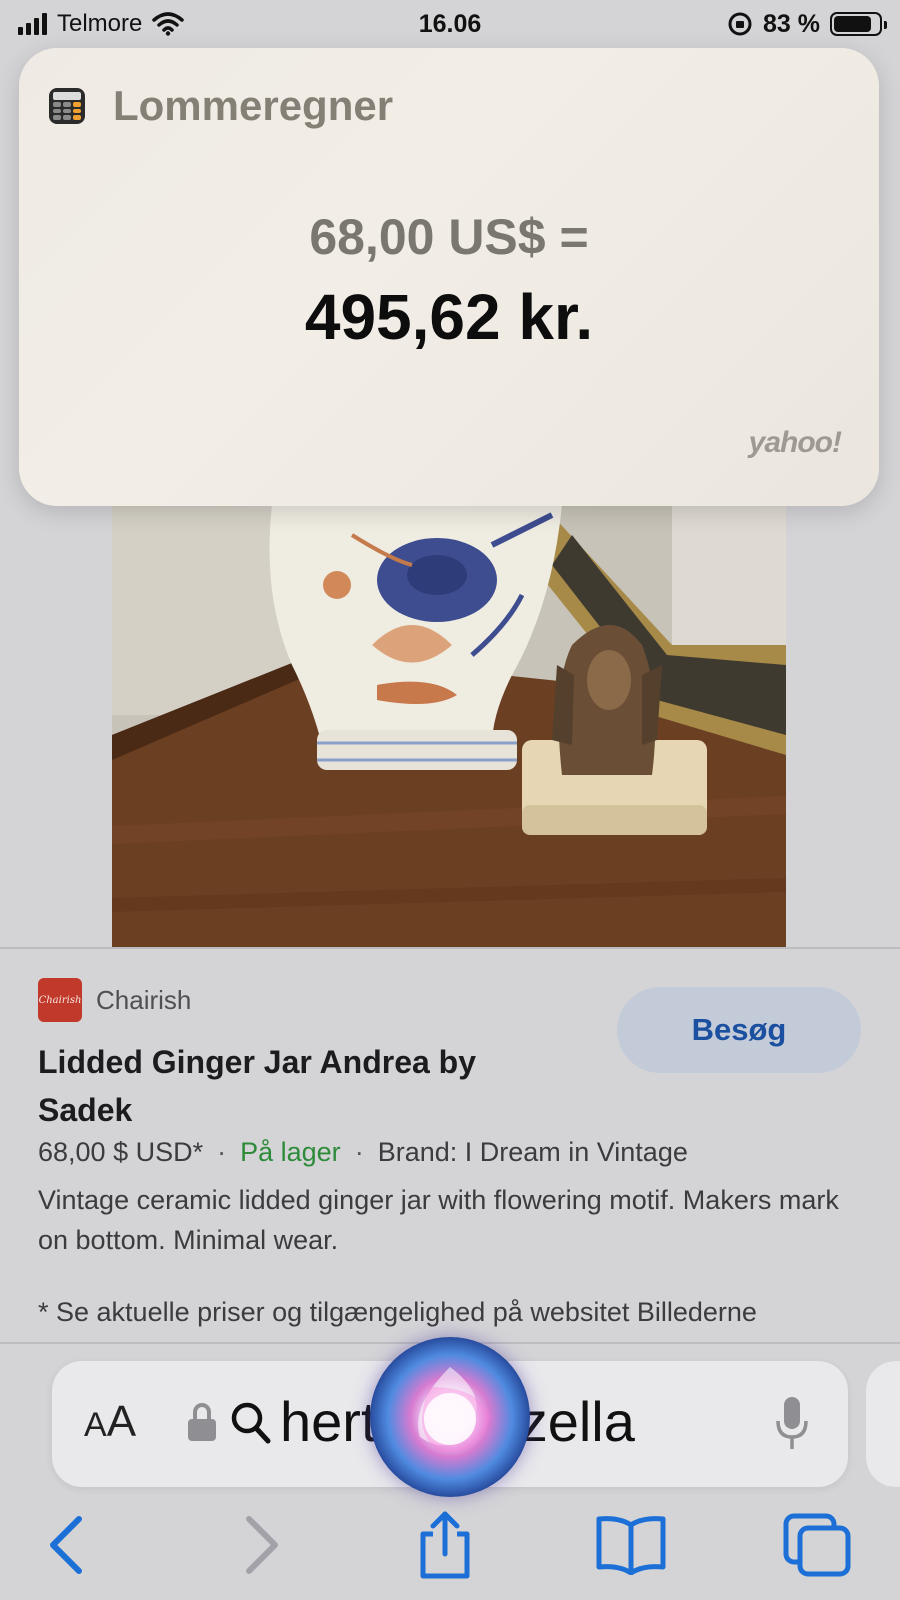  I want to click on status-left: Telmore, so click(101, 24).